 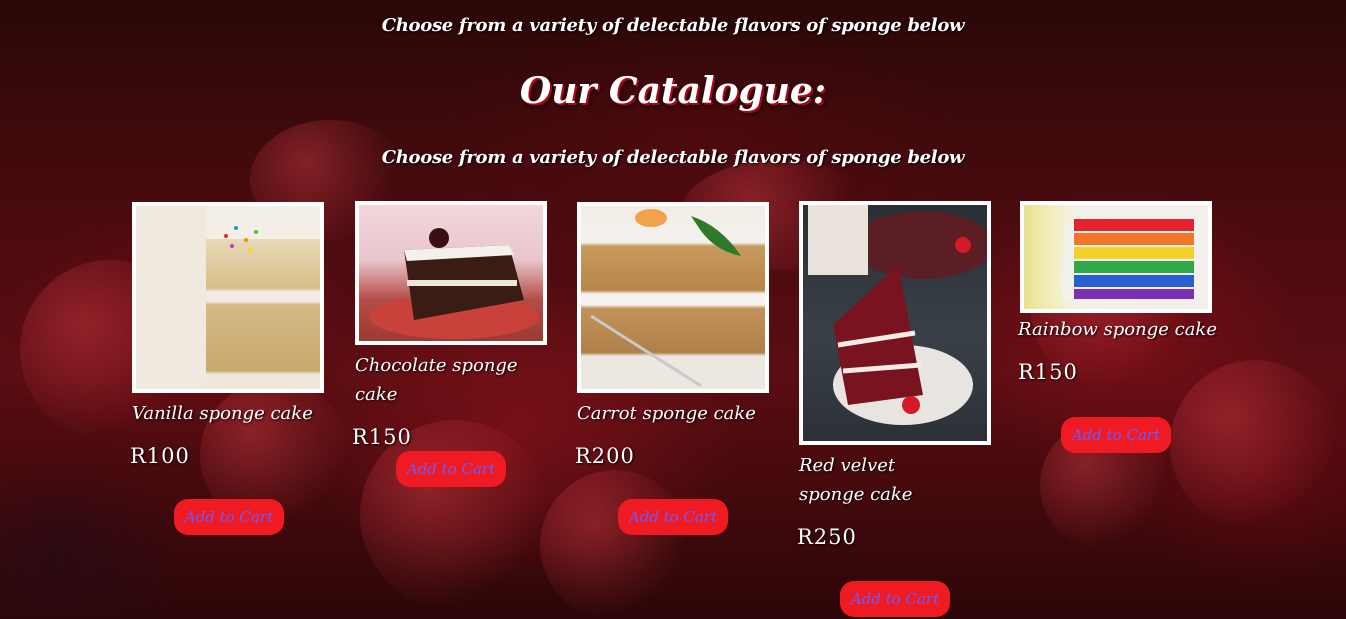 I want to click on vanilla-cake-photo, so click(x=228, y=297).